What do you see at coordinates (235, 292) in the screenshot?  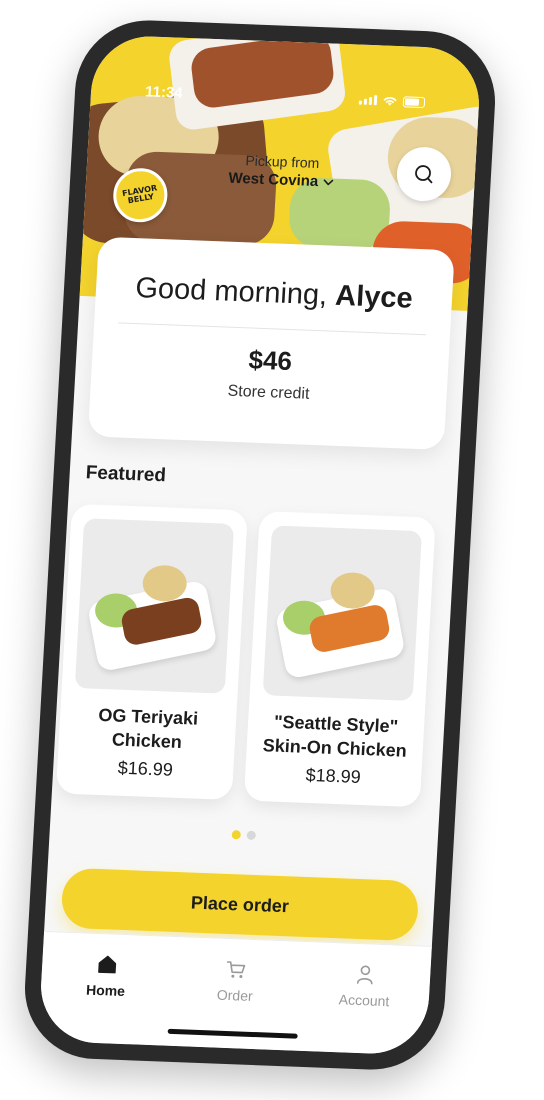 I see `greeting-prefix: Good morning,` at bounding box center [235, 292].